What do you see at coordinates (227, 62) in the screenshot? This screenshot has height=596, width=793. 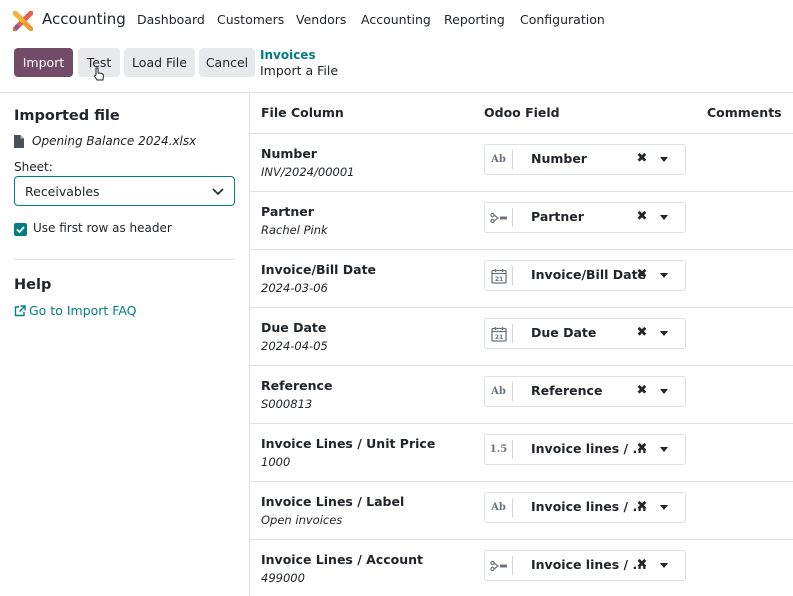 I see `cancel-button: Cancel` at bounding box center [227, 62].